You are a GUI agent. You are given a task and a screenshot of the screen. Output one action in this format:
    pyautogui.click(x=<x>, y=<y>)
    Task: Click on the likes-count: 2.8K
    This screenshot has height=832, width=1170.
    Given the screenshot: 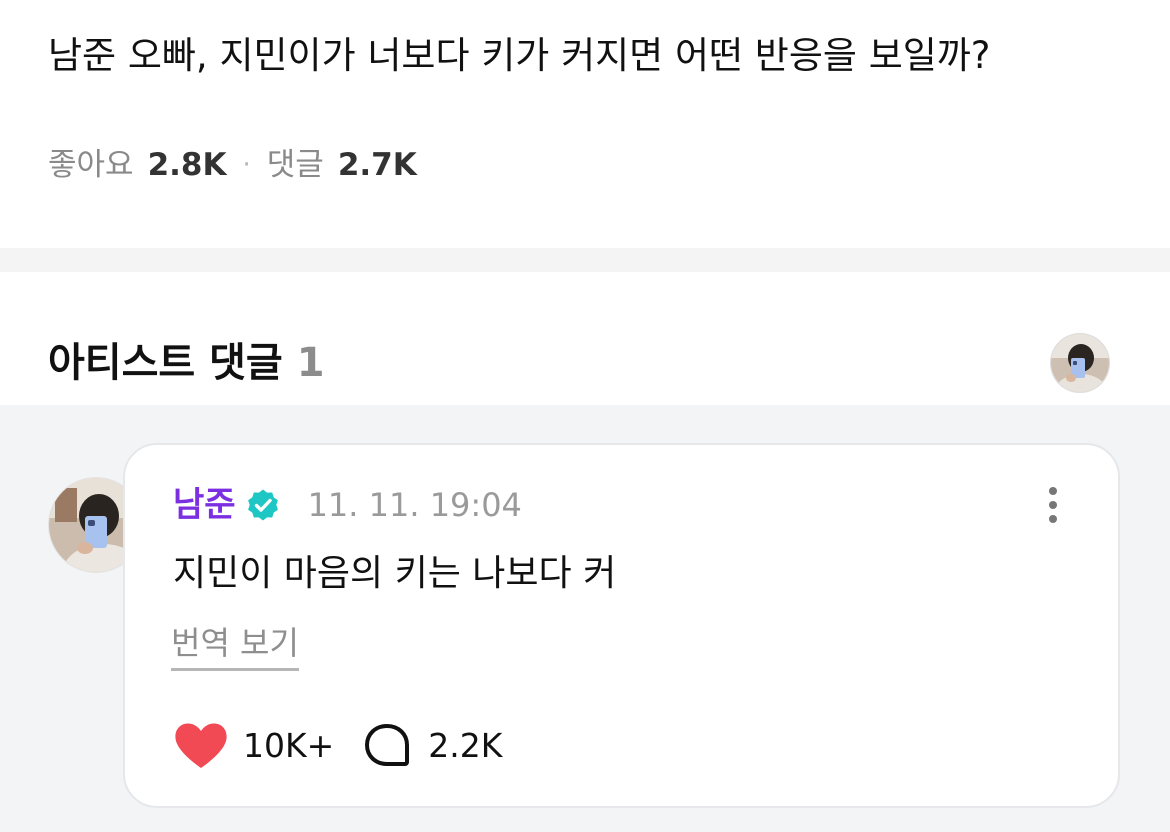 What is the action you would take?
    pyautogui.click(x=187, y=165)
    